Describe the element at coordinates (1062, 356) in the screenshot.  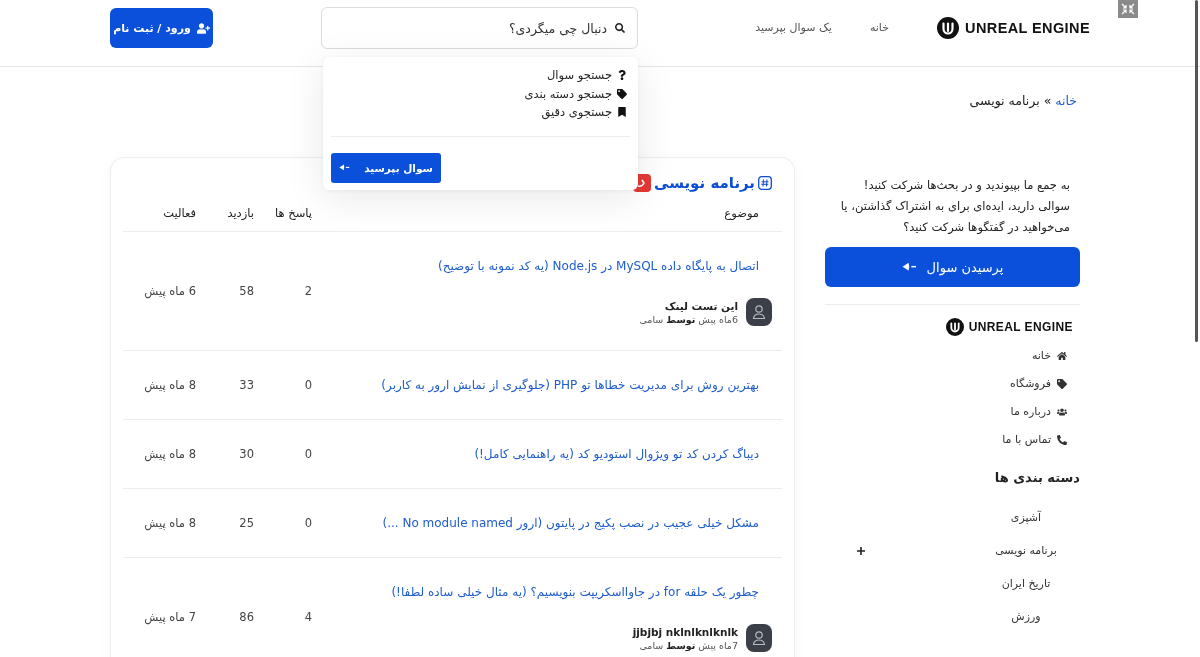
I see `home-icon` at that location.